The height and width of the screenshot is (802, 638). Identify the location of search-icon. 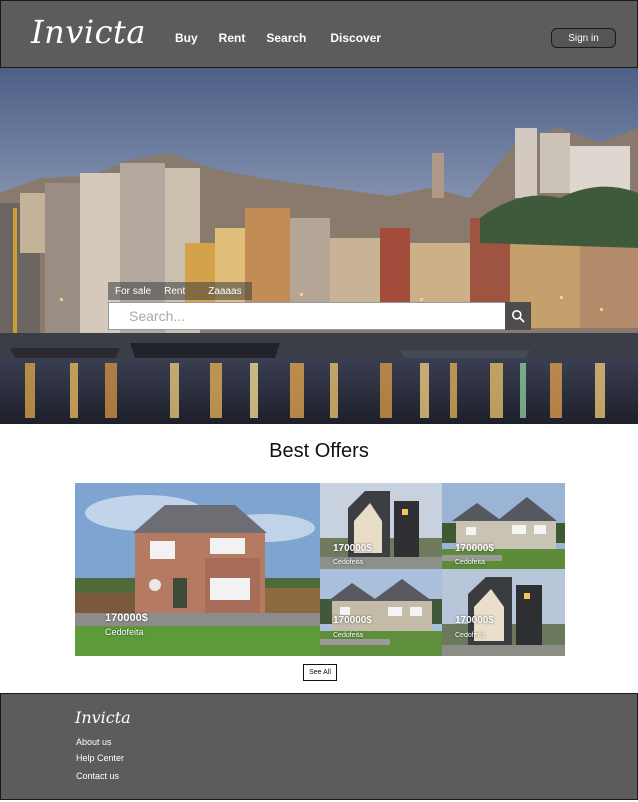
(518, 316).